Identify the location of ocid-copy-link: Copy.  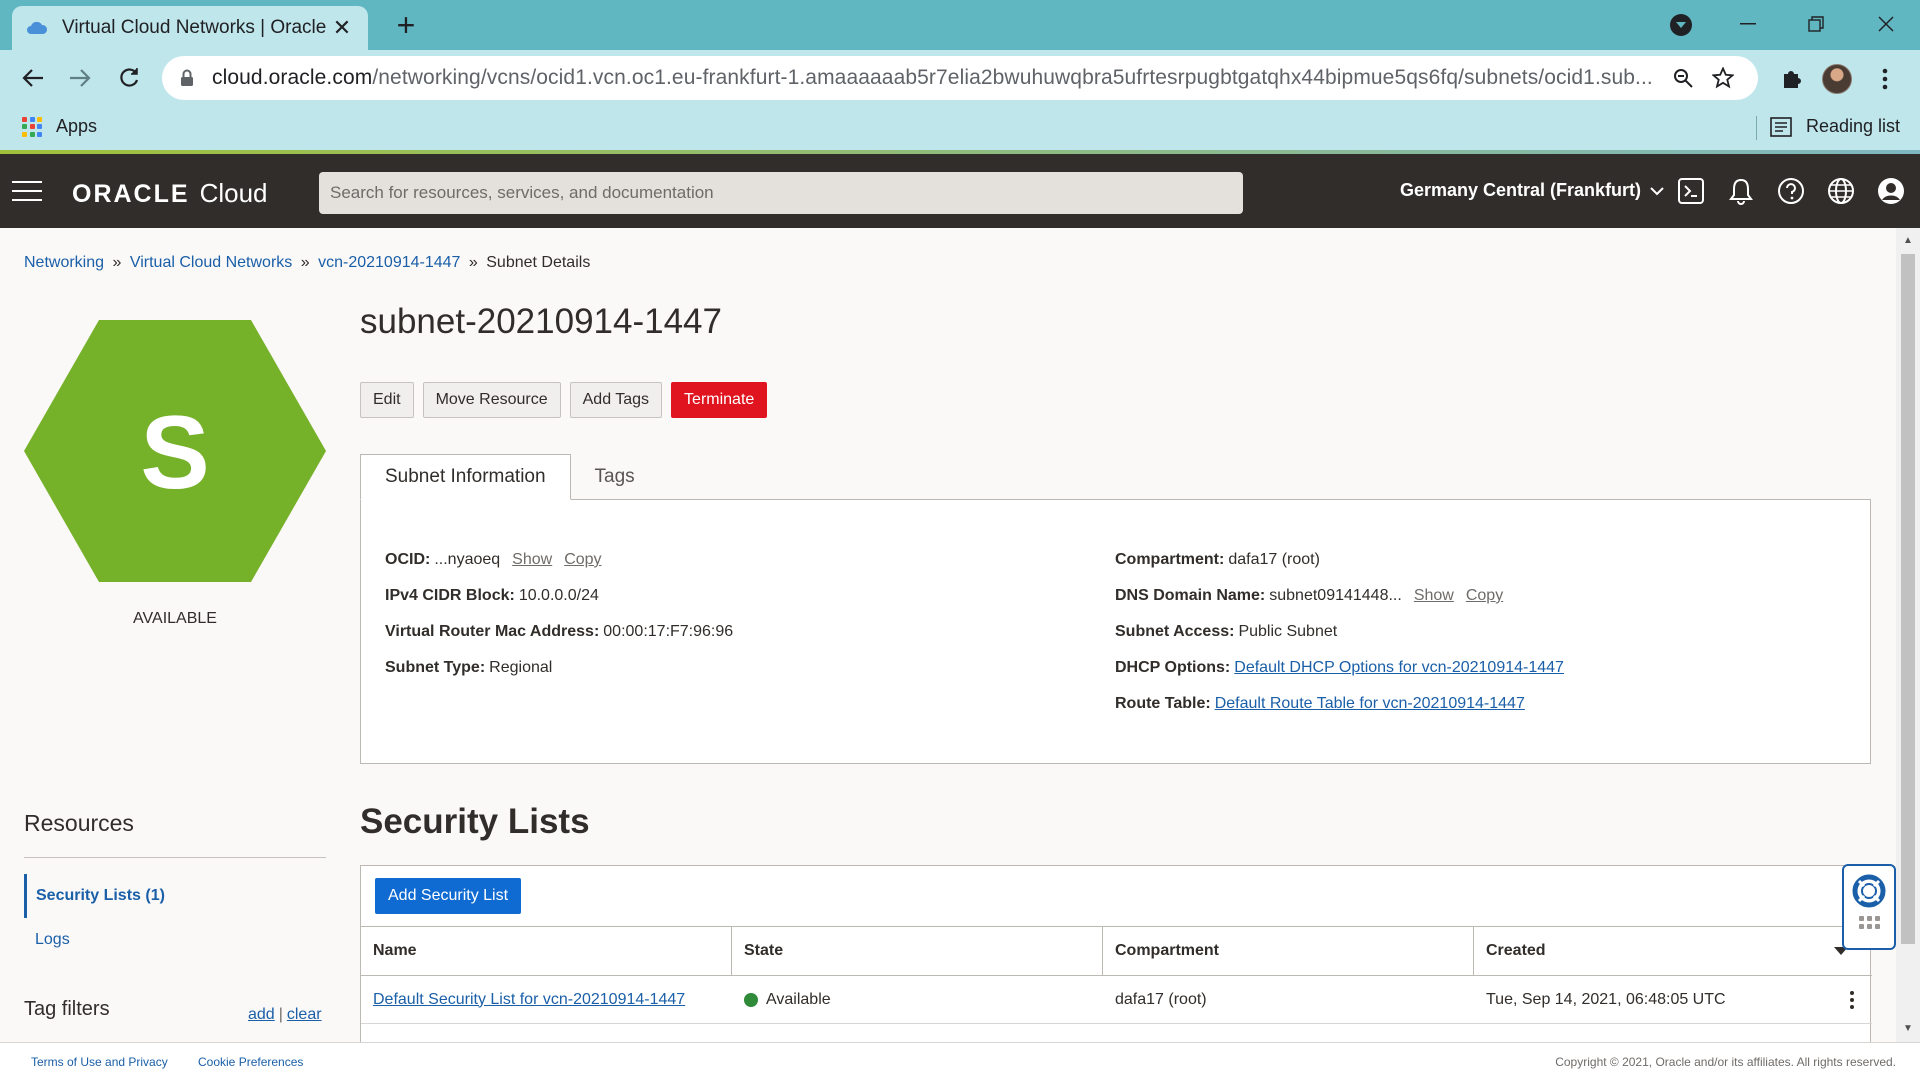
(582, 560).